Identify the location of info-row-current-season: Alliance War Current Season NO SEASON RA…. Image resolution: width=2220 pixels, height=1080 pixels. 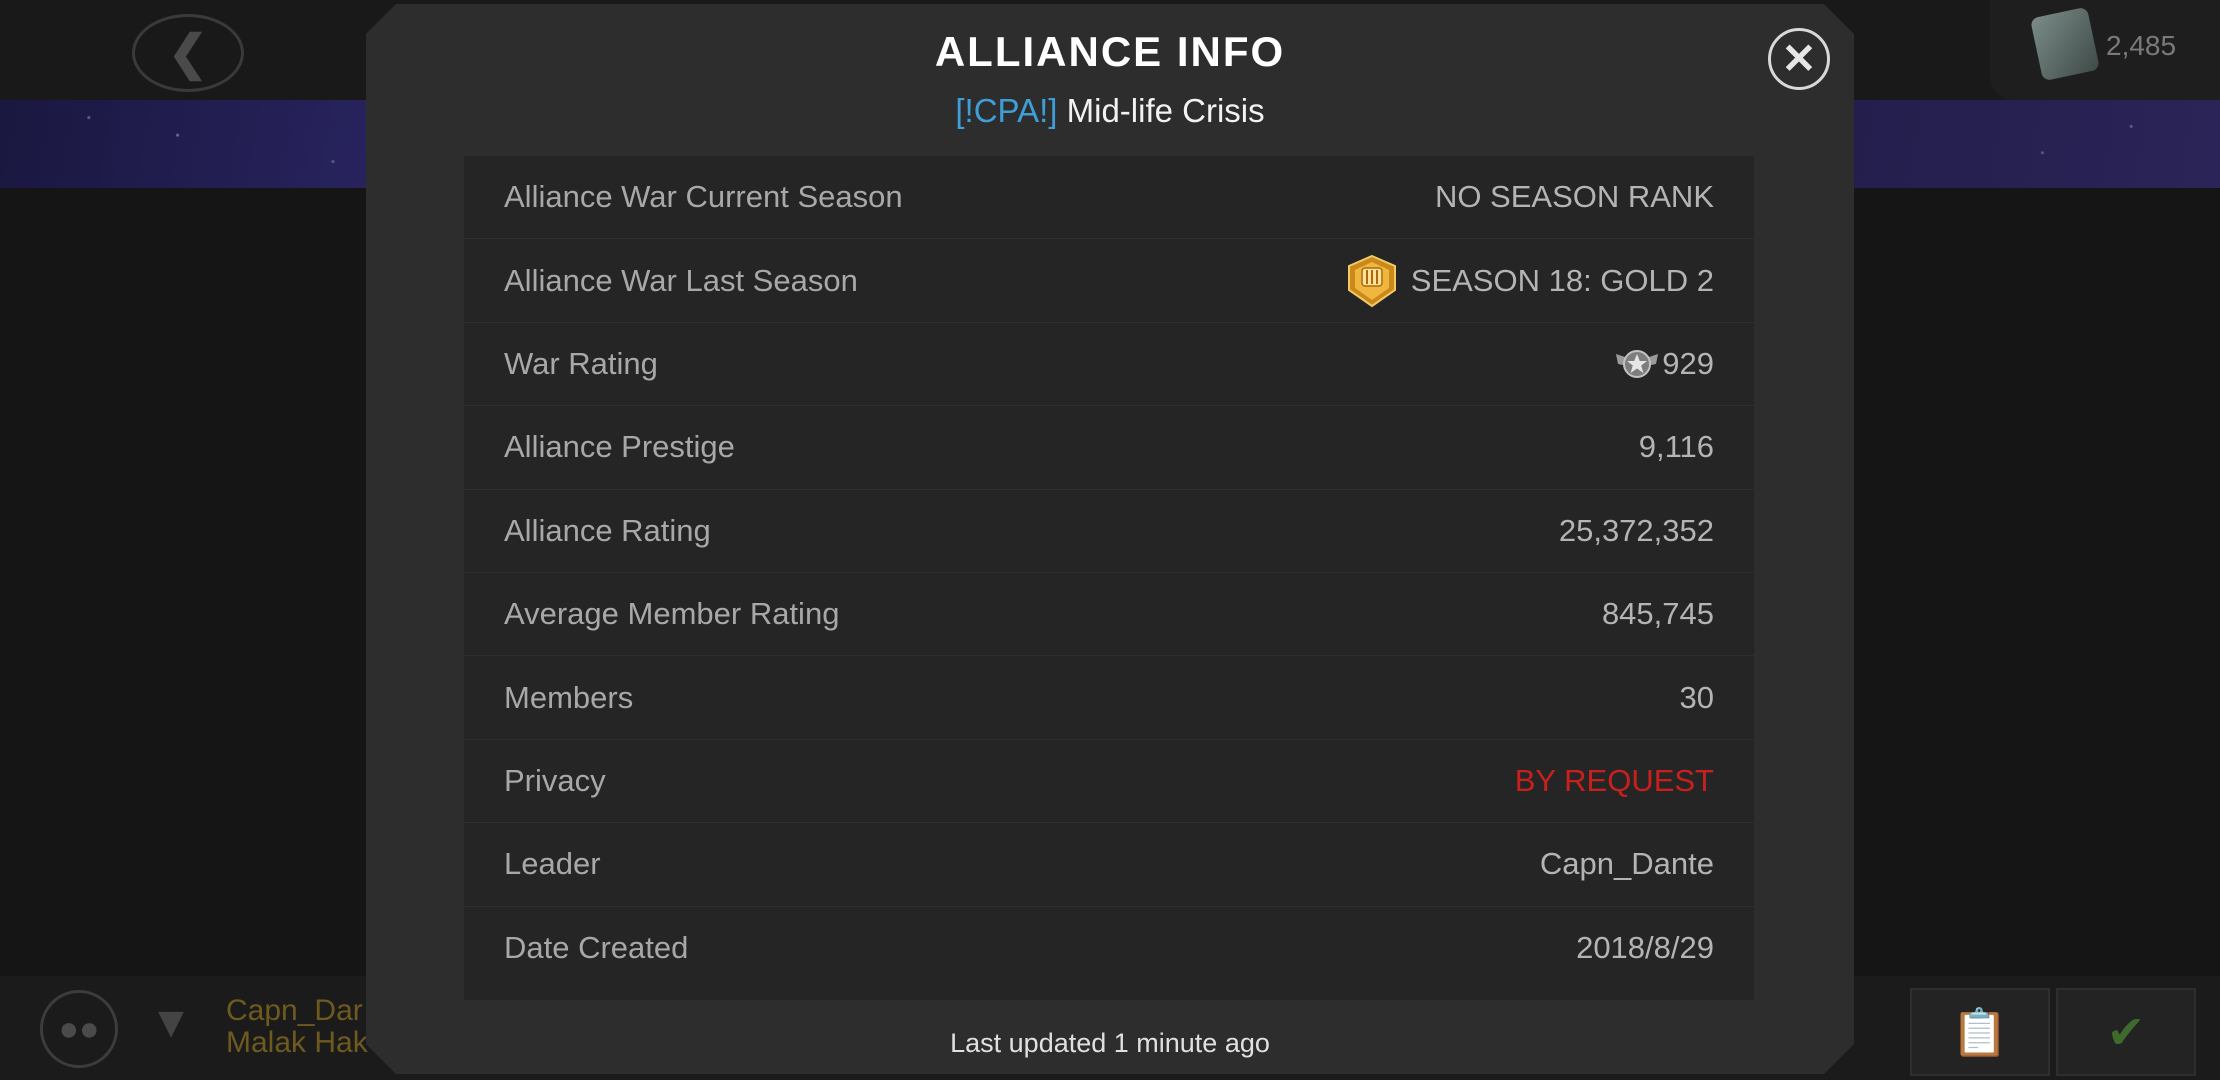
(1109, 197).